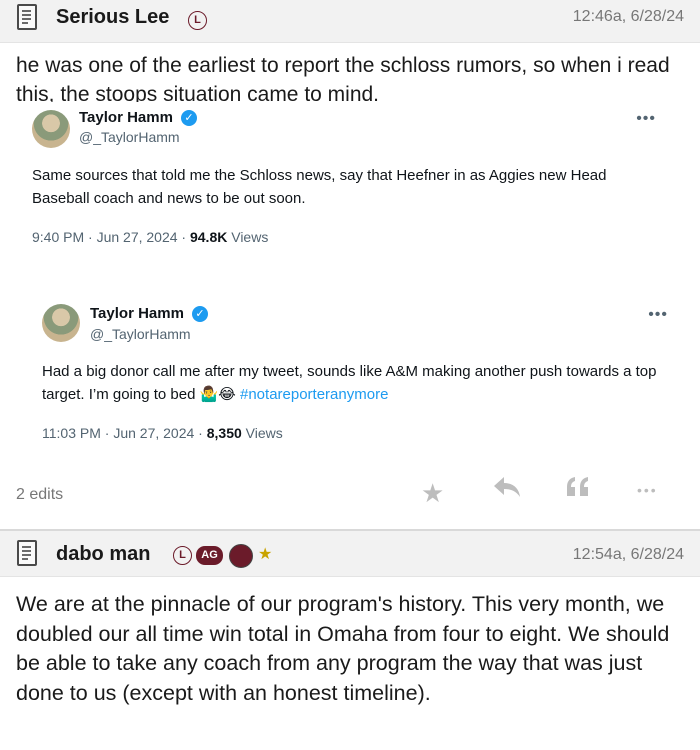 This screenshot has width=700, height=750. What do you see at coordinates (350, 21) in the screenshot?
I see `post-header: Serious Lee L 12:46a, 6/28/24` at bounding box center [350, 21].